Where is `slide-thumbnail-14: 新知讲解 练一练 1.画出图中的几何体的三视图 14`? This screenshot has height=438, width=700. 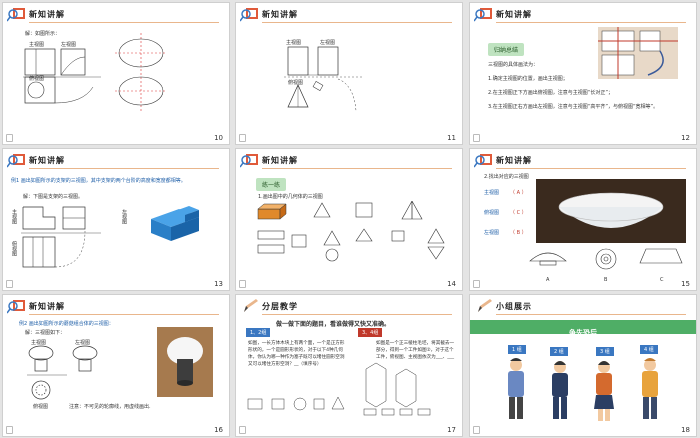
slide-thumbnail-14: 新知讲解 练一练 1.画出图中的几何体的三视图 14 is located at coordinates (349, 219).